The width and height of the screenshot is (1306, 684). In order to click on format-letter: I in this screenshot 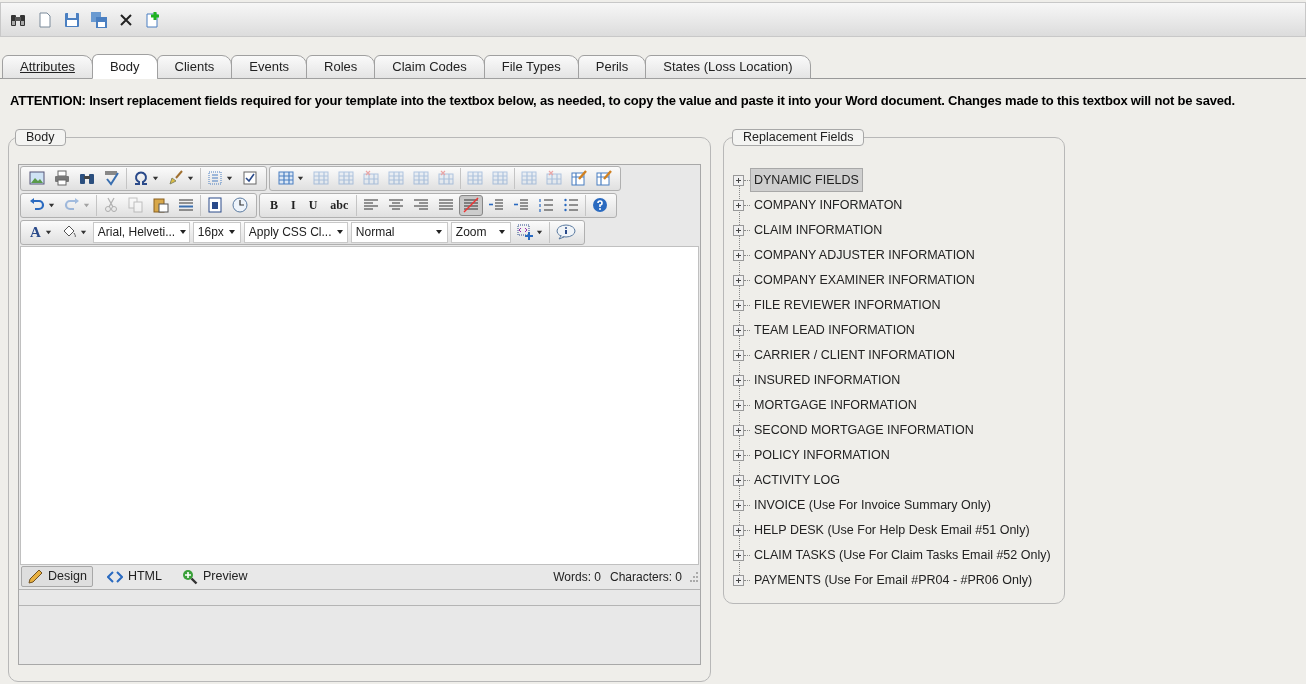, I will do `click(293, 205)`.